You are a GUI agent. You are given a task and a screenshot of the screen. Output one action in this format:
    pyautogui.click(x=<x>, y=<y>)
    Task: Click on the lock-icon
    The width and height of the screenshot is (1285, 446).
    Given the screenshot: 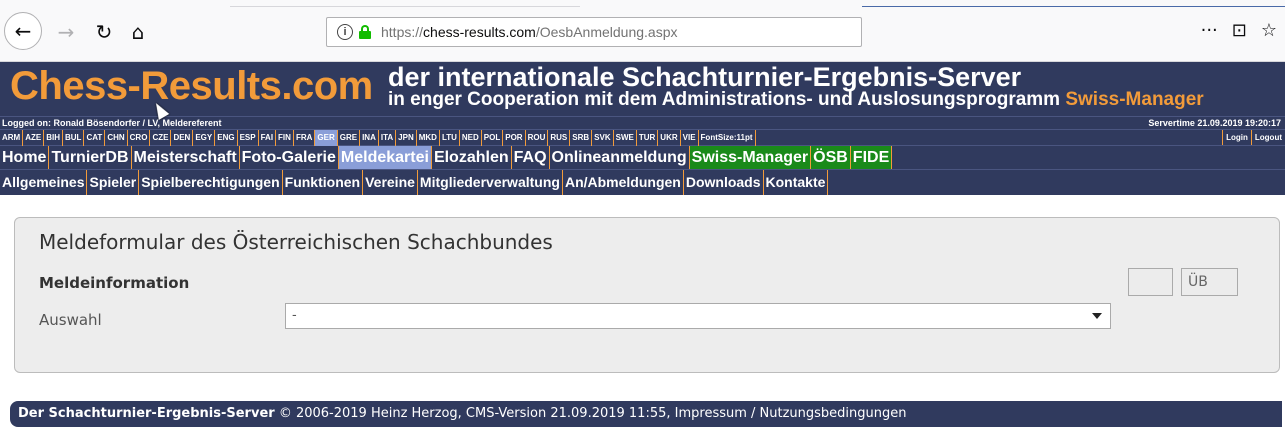 What is the action you would take?
    pyautogui.click(x=365, y=32)
    